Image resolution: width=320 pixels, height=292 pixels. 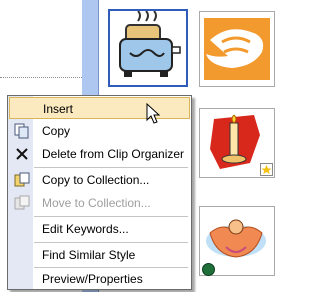 I want to click on clip-cornucopia, so click(x=237, y=49).